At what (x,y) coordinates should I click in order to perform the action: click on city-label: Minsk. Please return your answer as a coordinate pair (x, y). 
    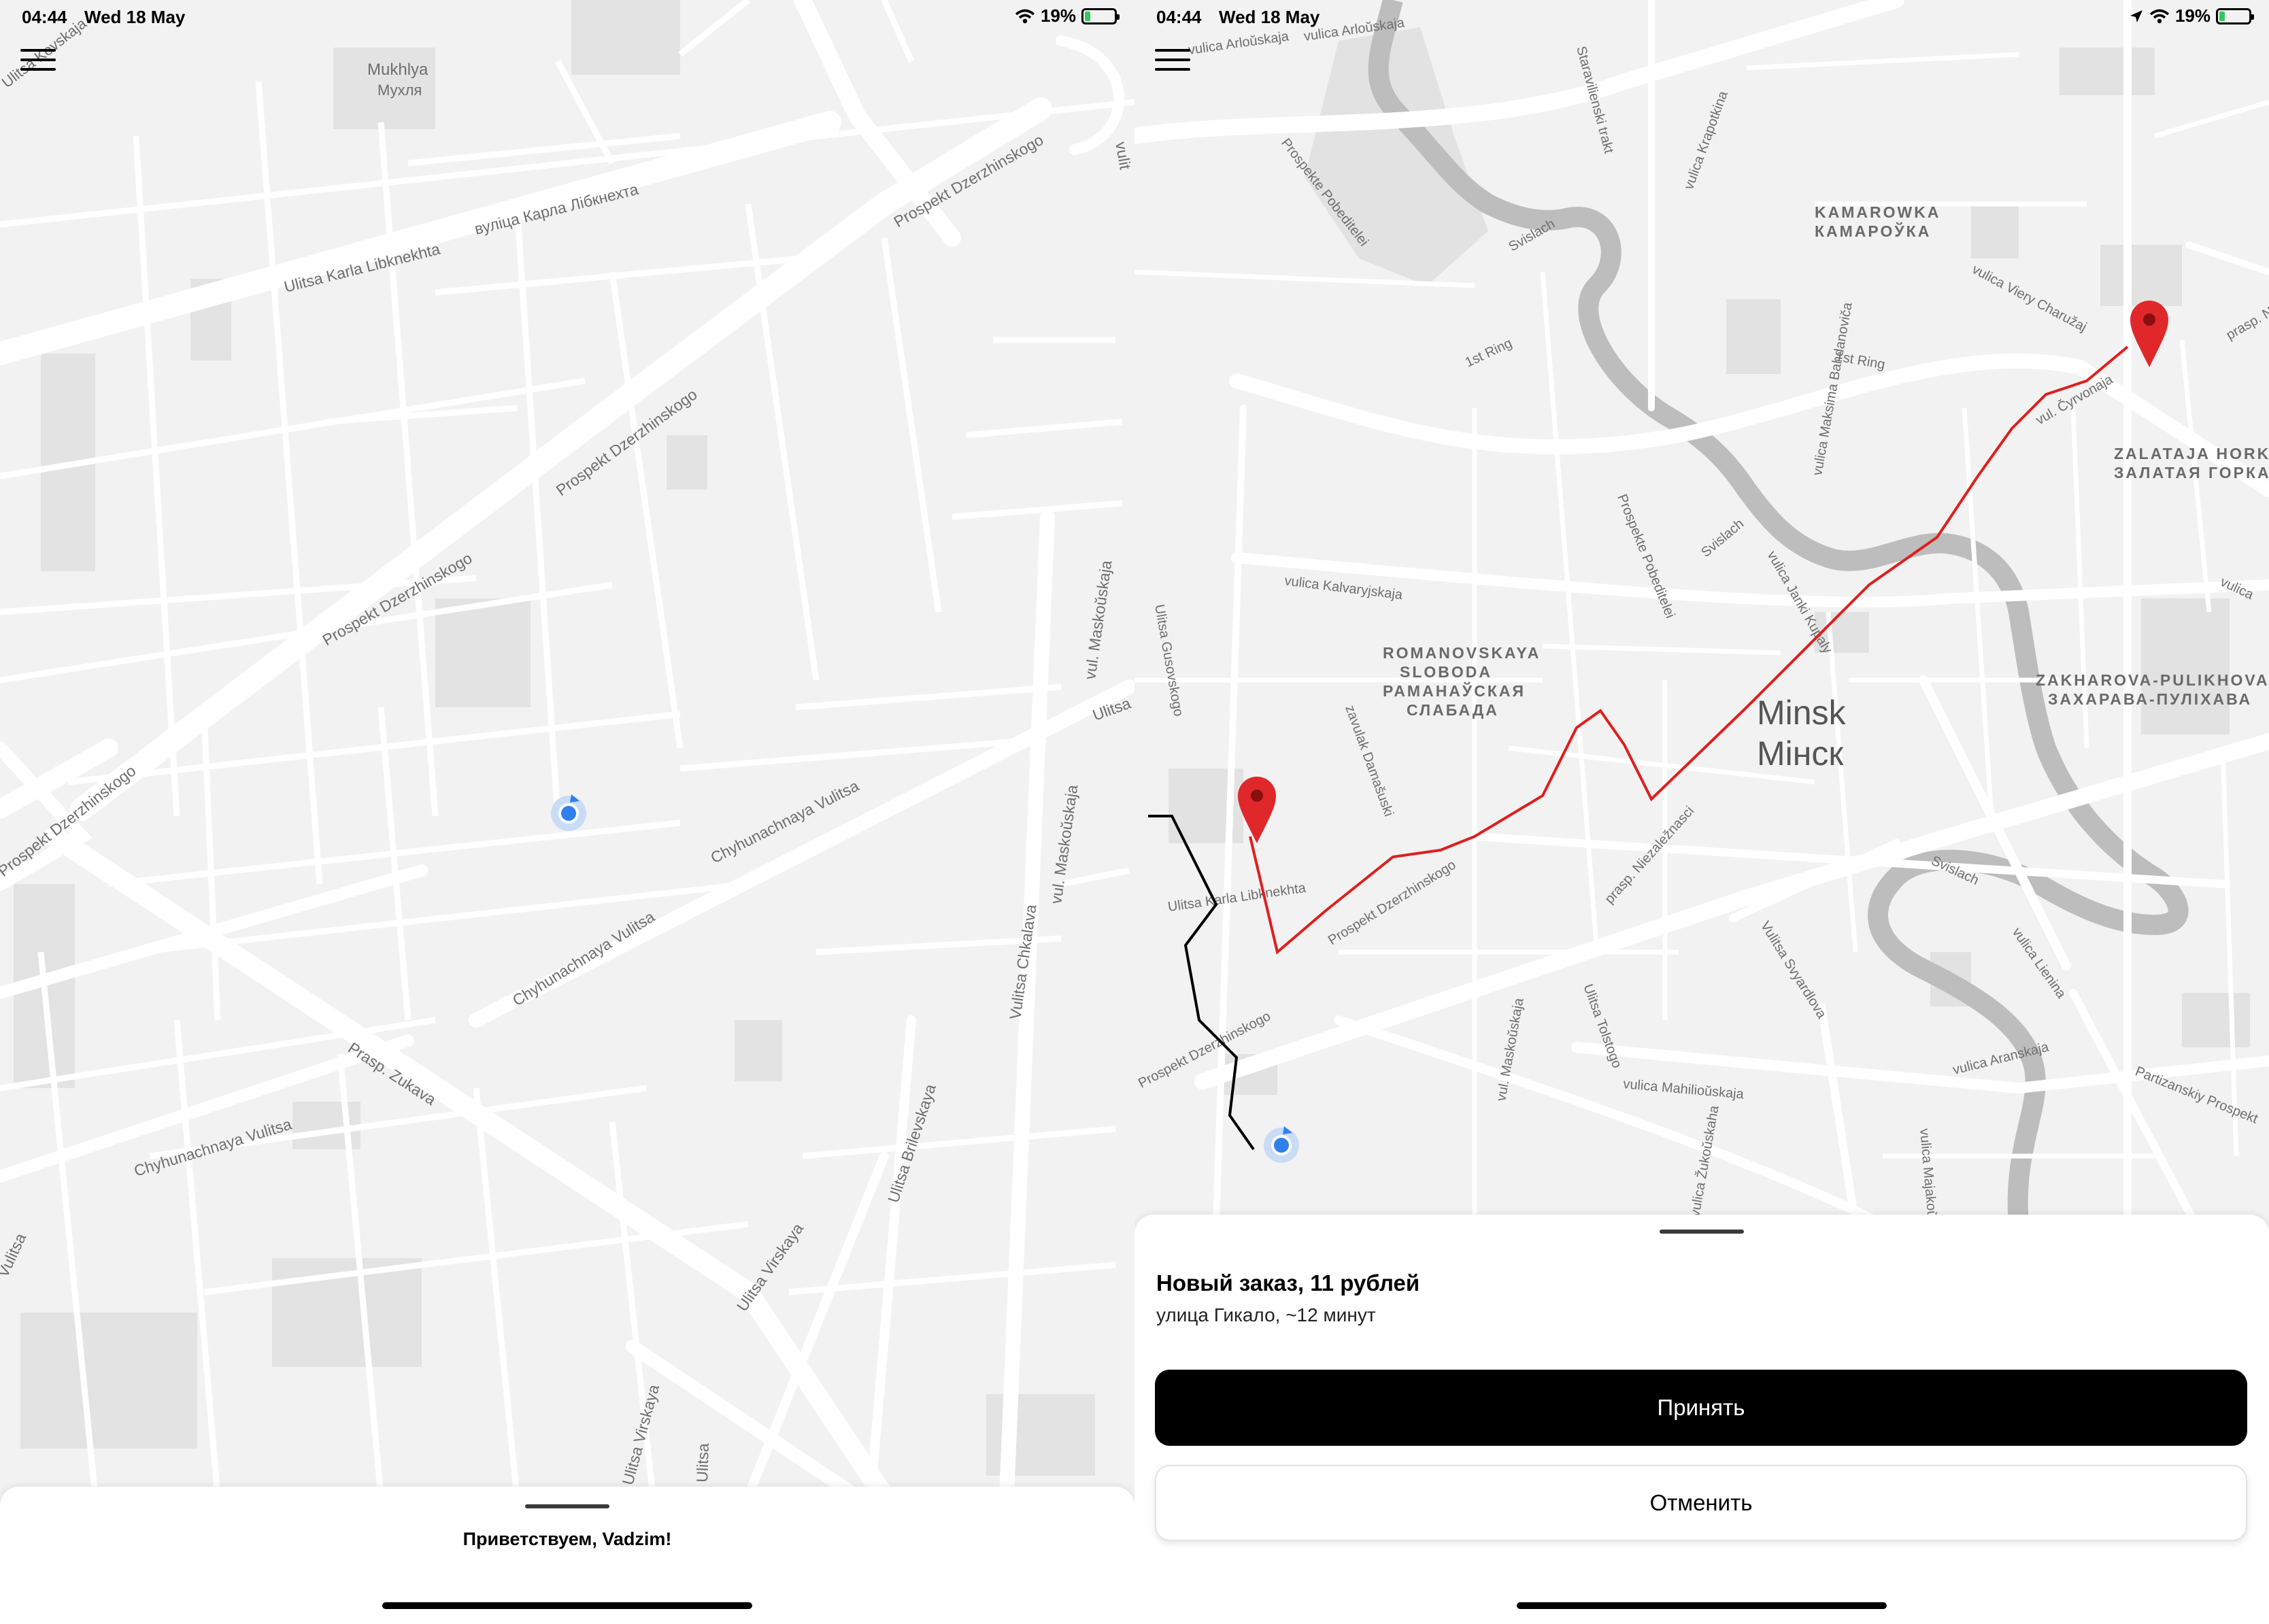
    Looking at the image, I should click on (1802, 713).